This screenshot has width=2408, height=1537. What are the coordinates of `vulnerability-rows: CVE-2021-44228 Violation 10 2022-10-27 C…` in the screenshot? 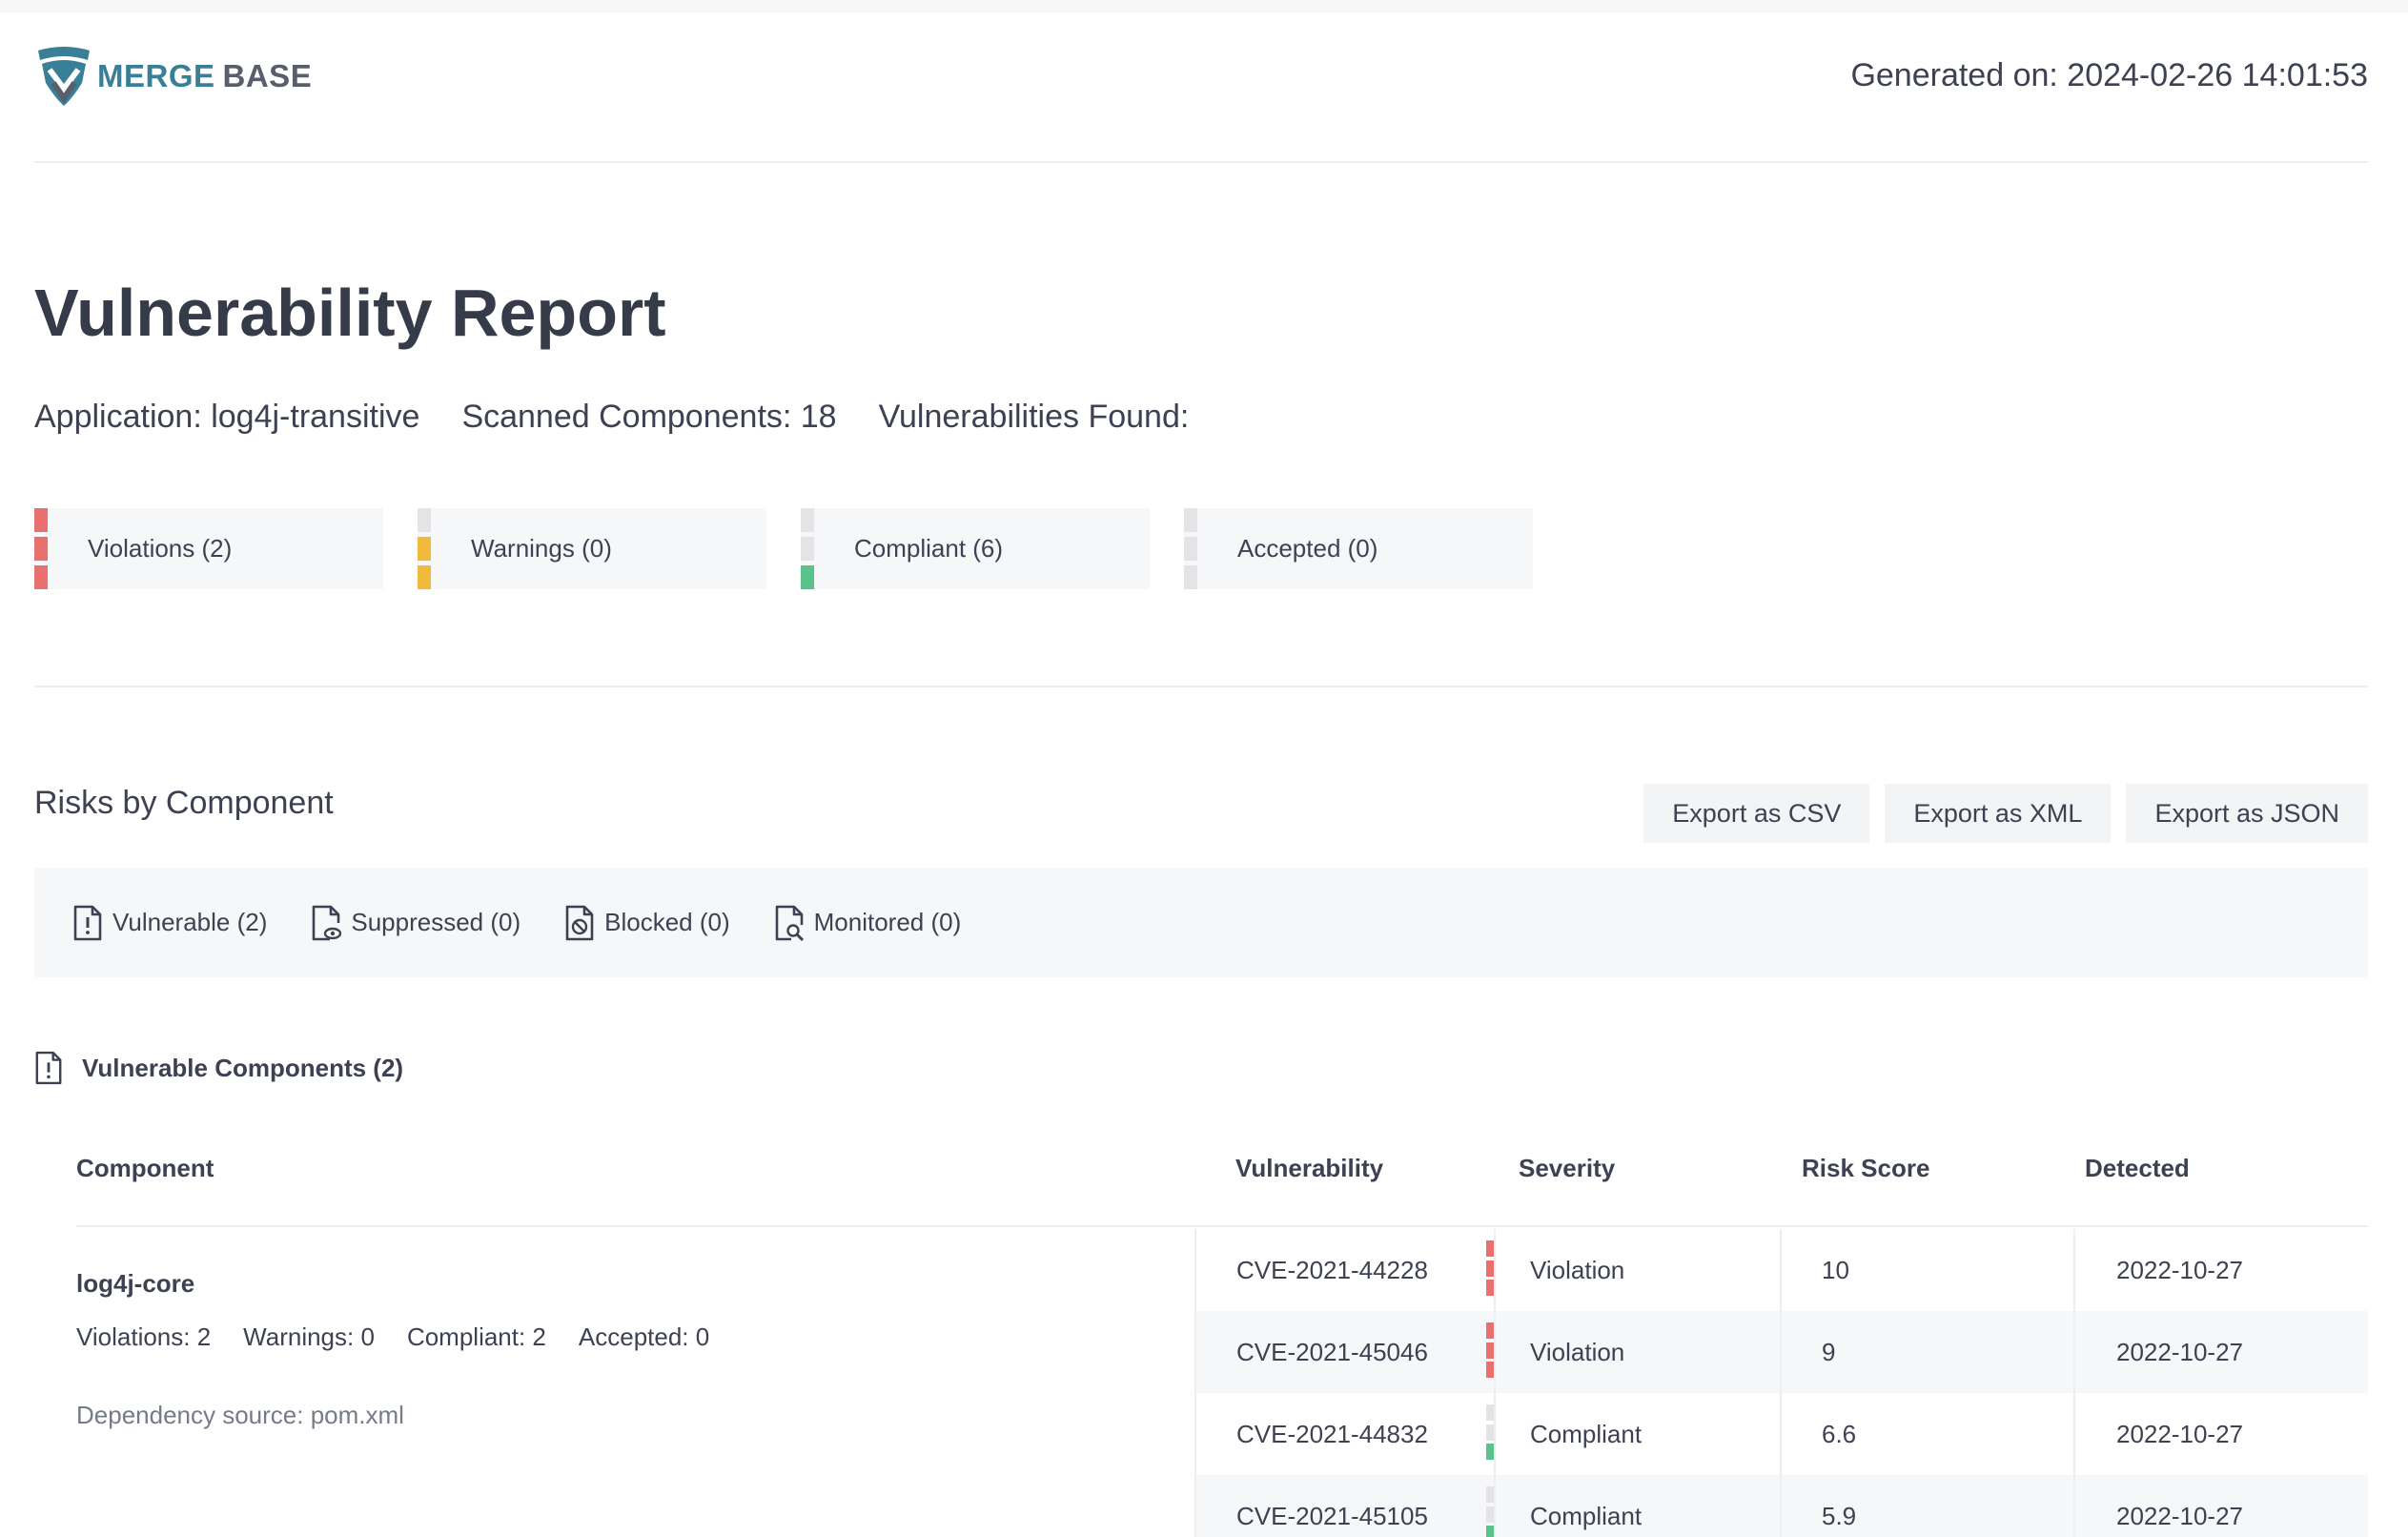 It's located at (1782, 1383).